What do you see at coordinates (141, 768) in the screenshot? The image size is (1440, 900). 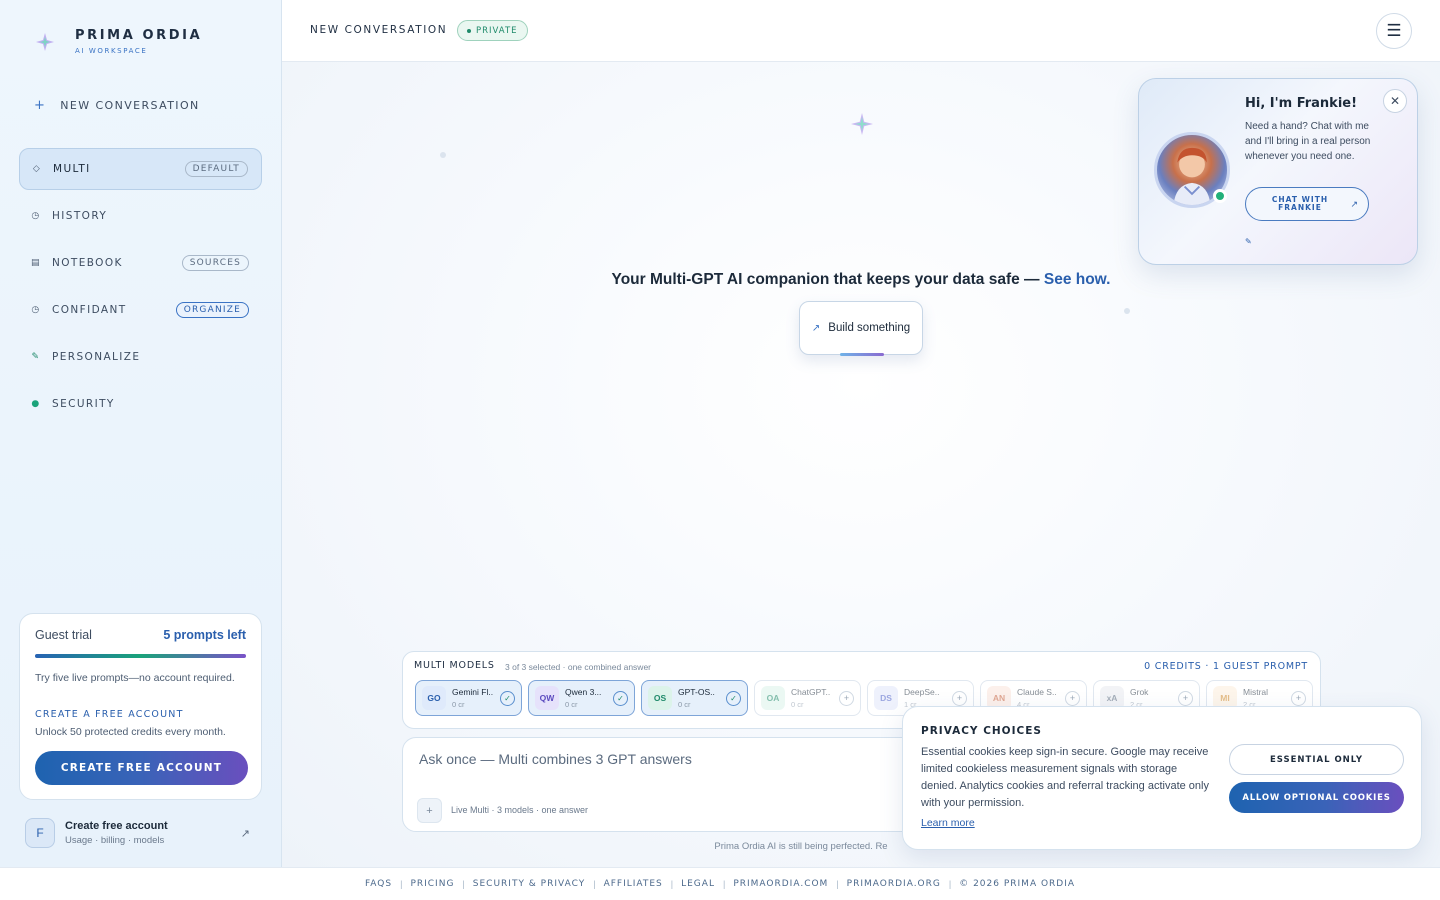 I see `create-free-account-button: CREATE FREE ACCOUNT` at bounding box center [141, 768].